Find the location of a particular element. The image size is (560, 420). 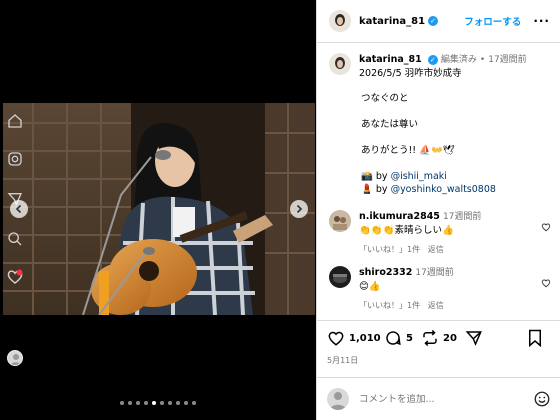

share-action is located at coordinates (476, 338).